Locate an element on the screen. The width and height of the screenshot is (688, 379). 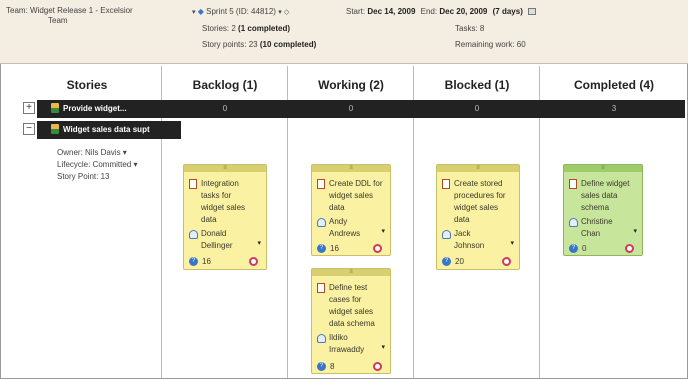
next-sprint-icon: ◇ is located at coordinates (286, 12).